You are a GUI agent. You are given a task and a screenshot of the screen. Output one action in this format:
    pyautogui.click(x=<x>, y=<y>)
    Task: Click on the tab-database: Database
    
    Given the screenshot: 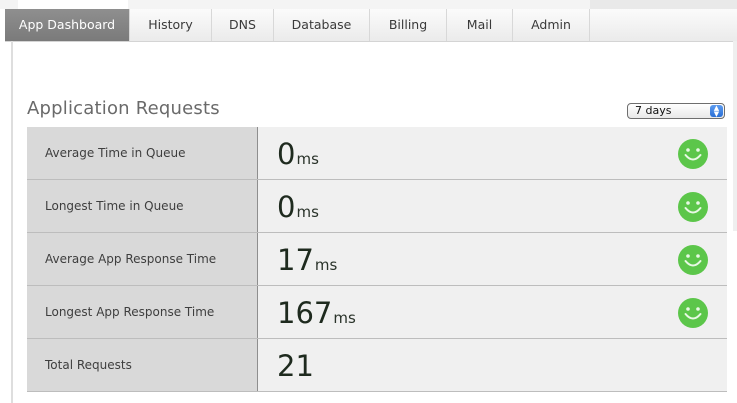 What is the action you would take?
    pyautogui.click(x=322, y=25)
    